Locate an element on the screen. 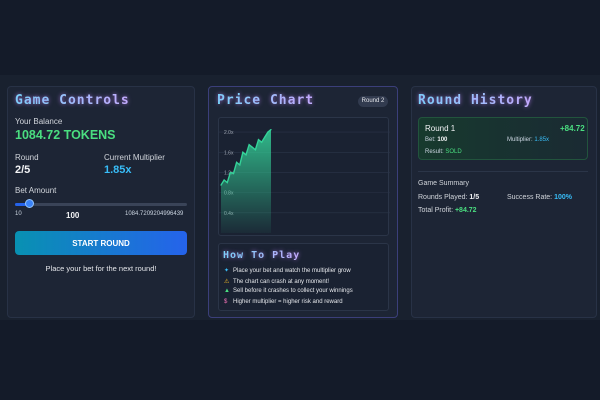  chart-y-tick-label: 1.6x is located at coordinates (229, 153).